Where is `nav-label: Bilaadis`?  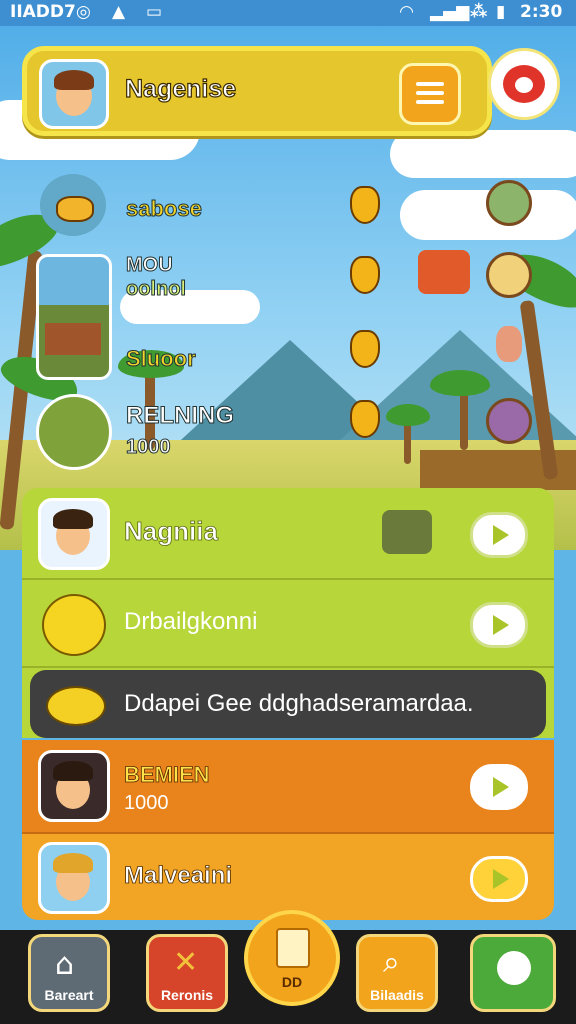 nav-label: Bilaadis is located at coordinates (397, 995).